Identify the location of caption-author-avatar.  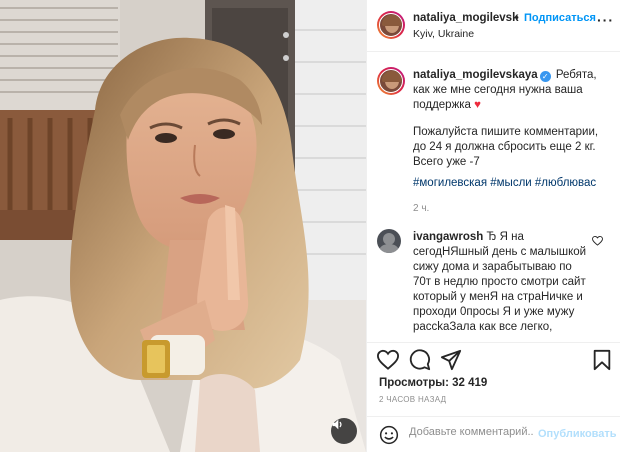
(391, 81).